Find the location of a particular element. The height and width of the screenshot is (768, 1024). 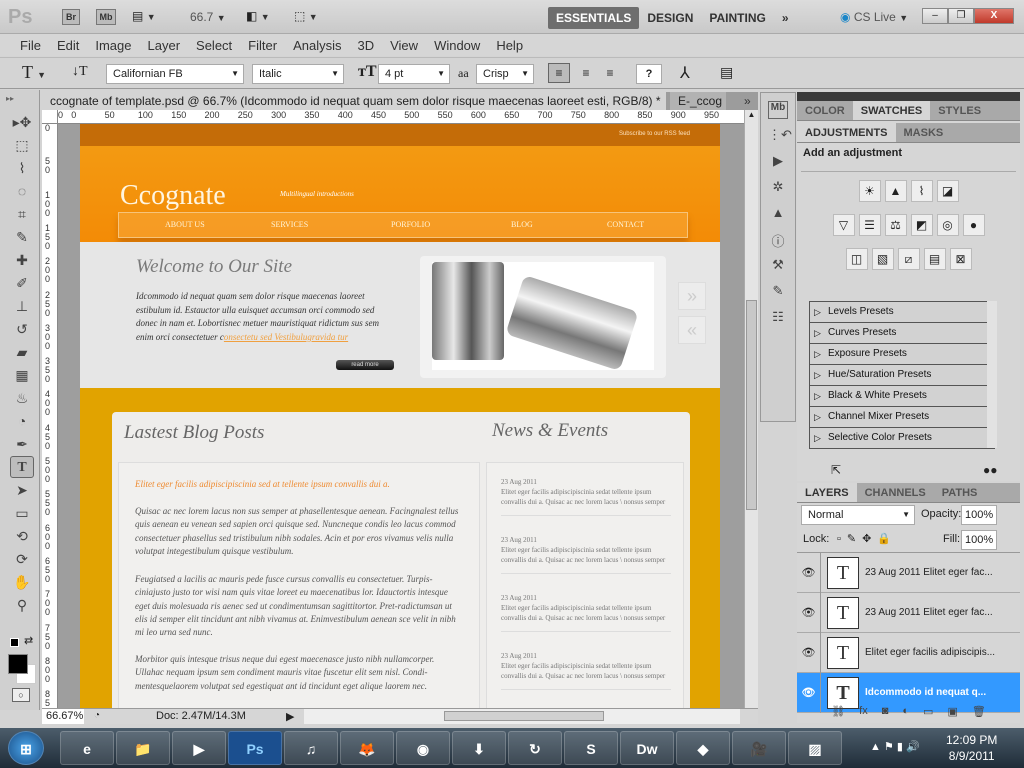

return-to-adjustment-list-icon: ⇱ is located at coordinates (836, 470).